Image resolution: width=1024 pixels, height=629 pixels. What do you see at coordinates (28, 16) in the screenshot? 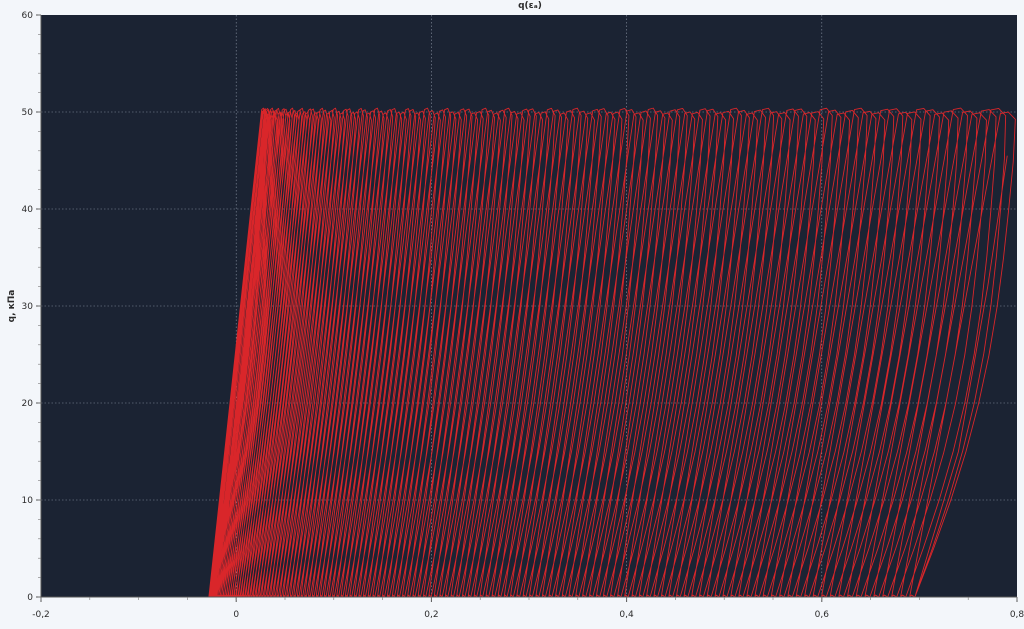
I see `y-tick-label: 60` at bounding box center [28, 16].